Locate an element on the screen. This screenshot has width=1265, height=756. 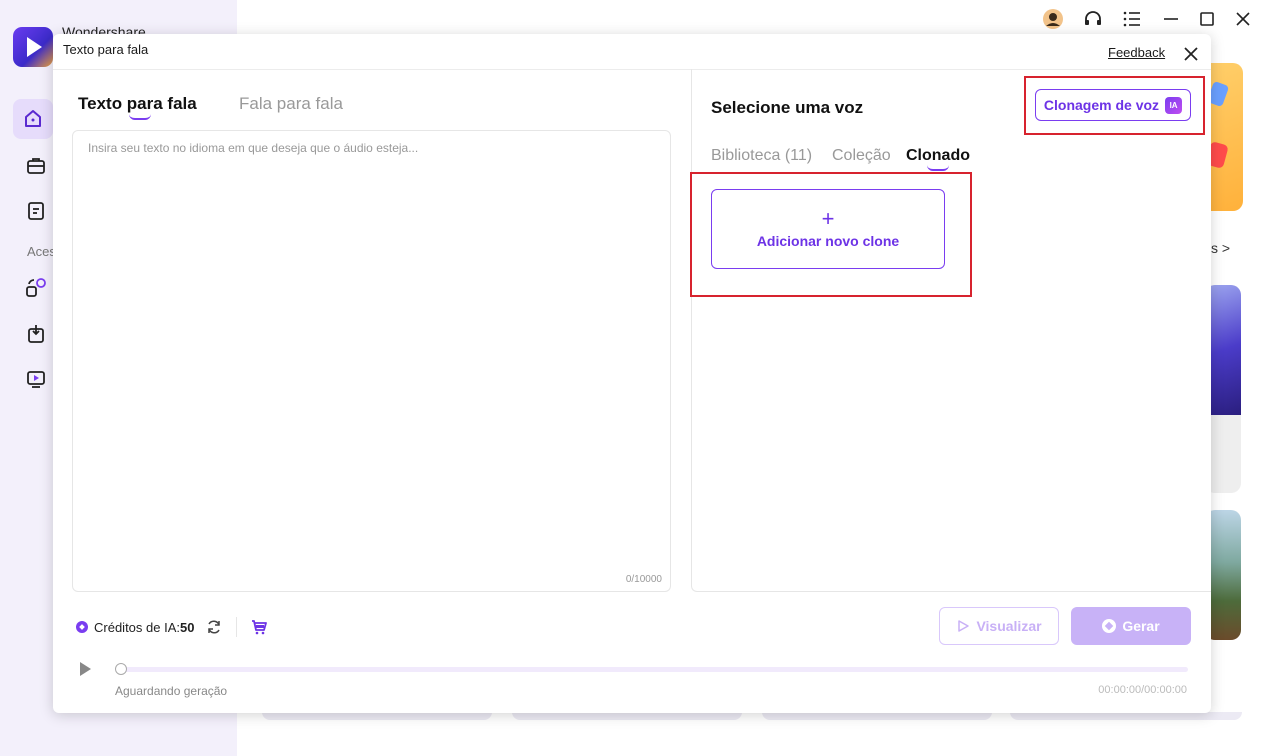
generate-label: Gerar is located at coordinates (1141, 626).